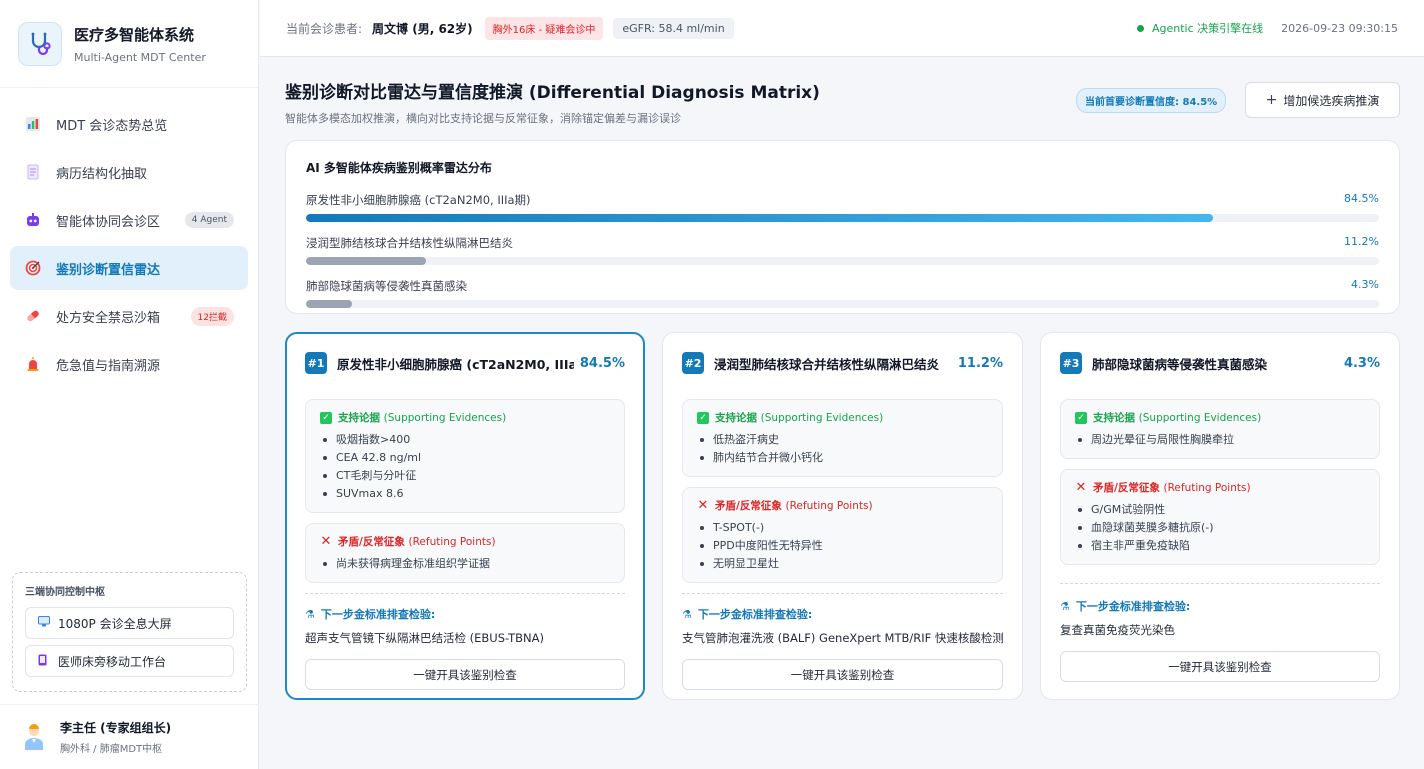 The height and width of the screenshot is (769, 1424). What do you see at coordinates (1220, 528) in the screenshot?
I see `refute-item: 血隐球菌荚膜多糖抗原(-)` at bounding box center [1220, 528].